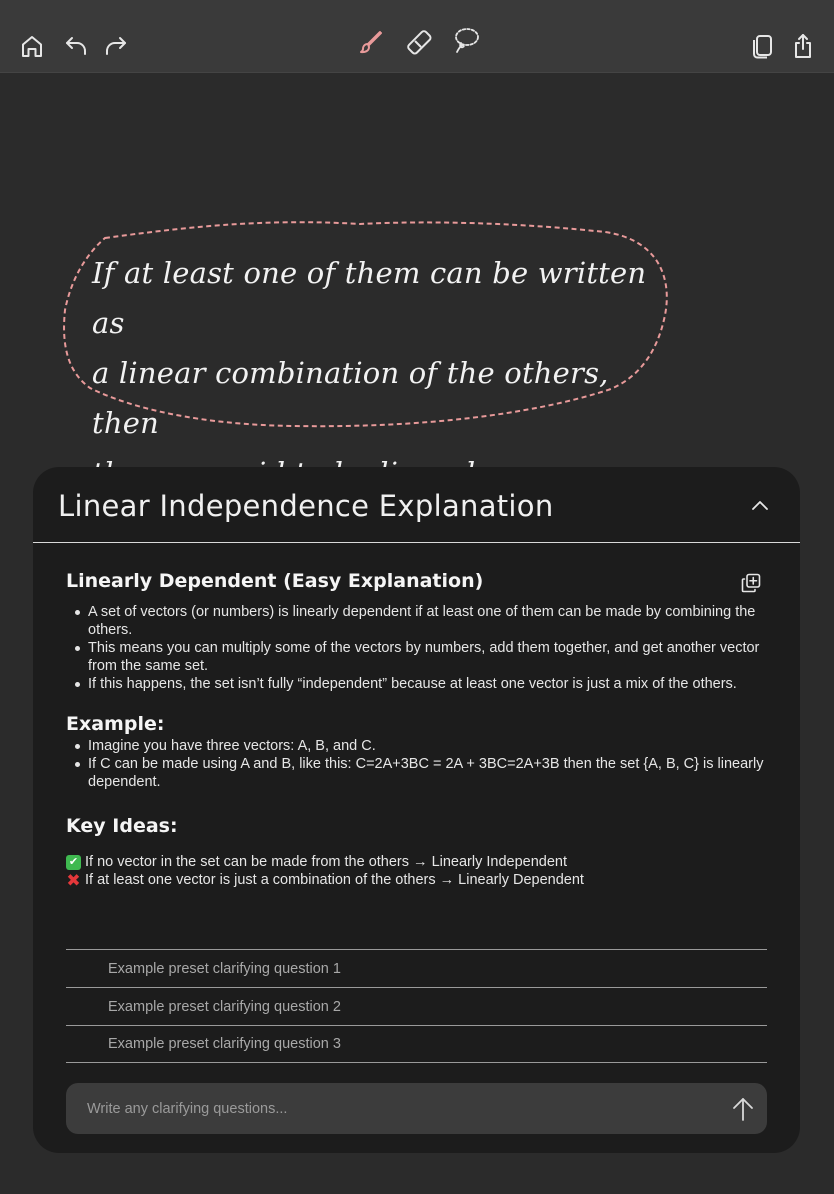  What do you see at coordinates (306, 506) in the screenshot?
I see `panel-title: Linear Independence Explanation` at bounding box center [306, 506].